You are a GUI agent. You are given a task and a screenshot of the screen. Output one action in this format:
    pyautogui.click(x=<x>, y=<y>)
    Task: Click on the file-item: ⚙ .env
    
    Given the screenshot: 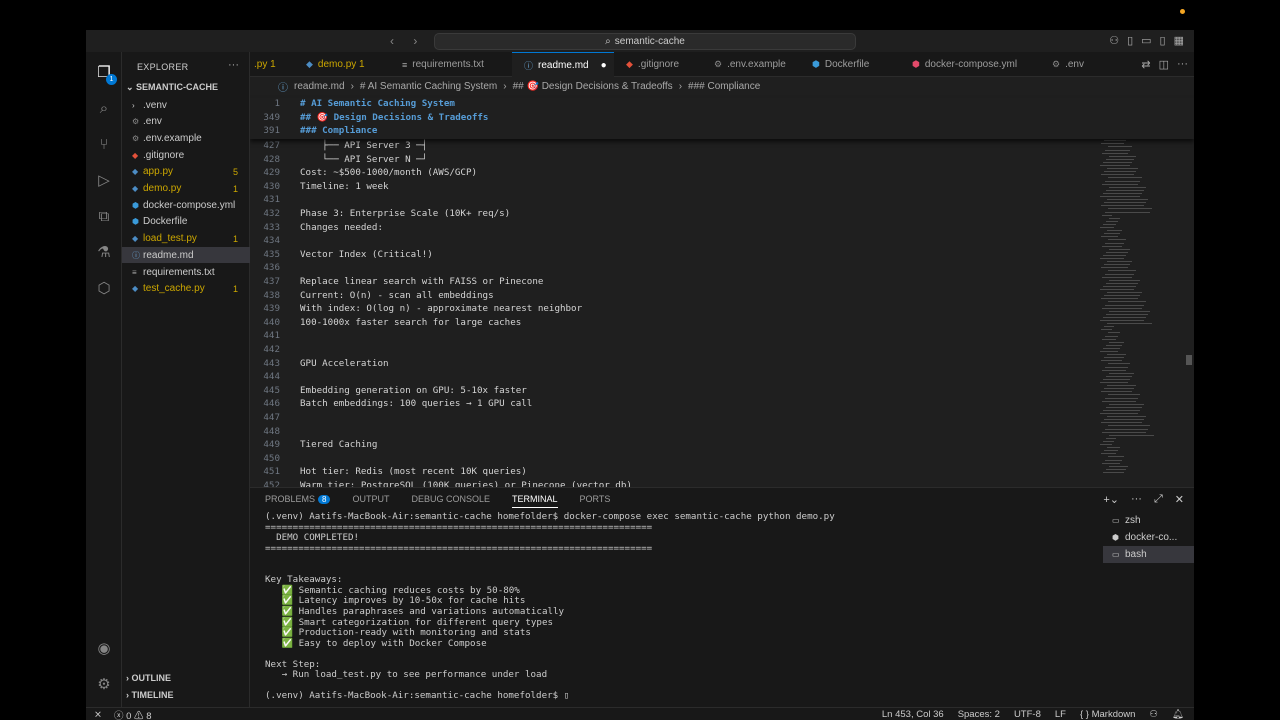 What is the action you would take?
    pyautogui.click(x=186, y=122)
    